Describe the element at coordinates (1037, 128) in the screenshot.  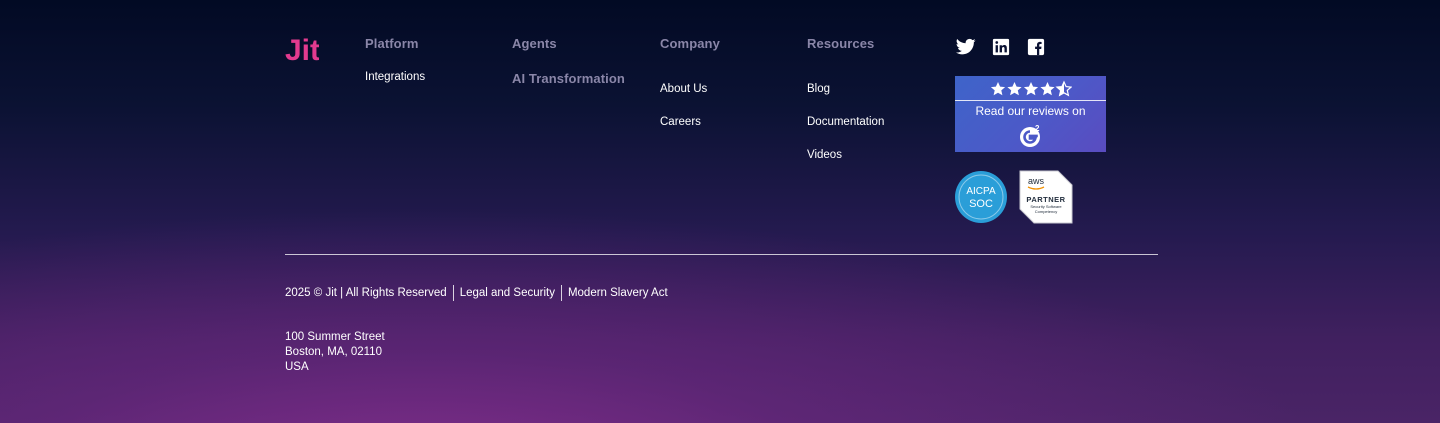
I see `svg-text: 2` at that location.